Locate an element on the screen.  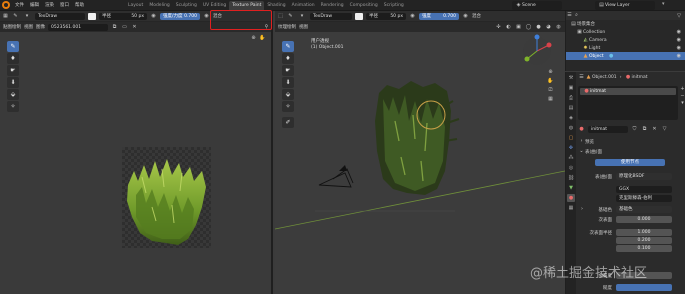
material-tab-icon: ● is located at coordinates (571, 198).